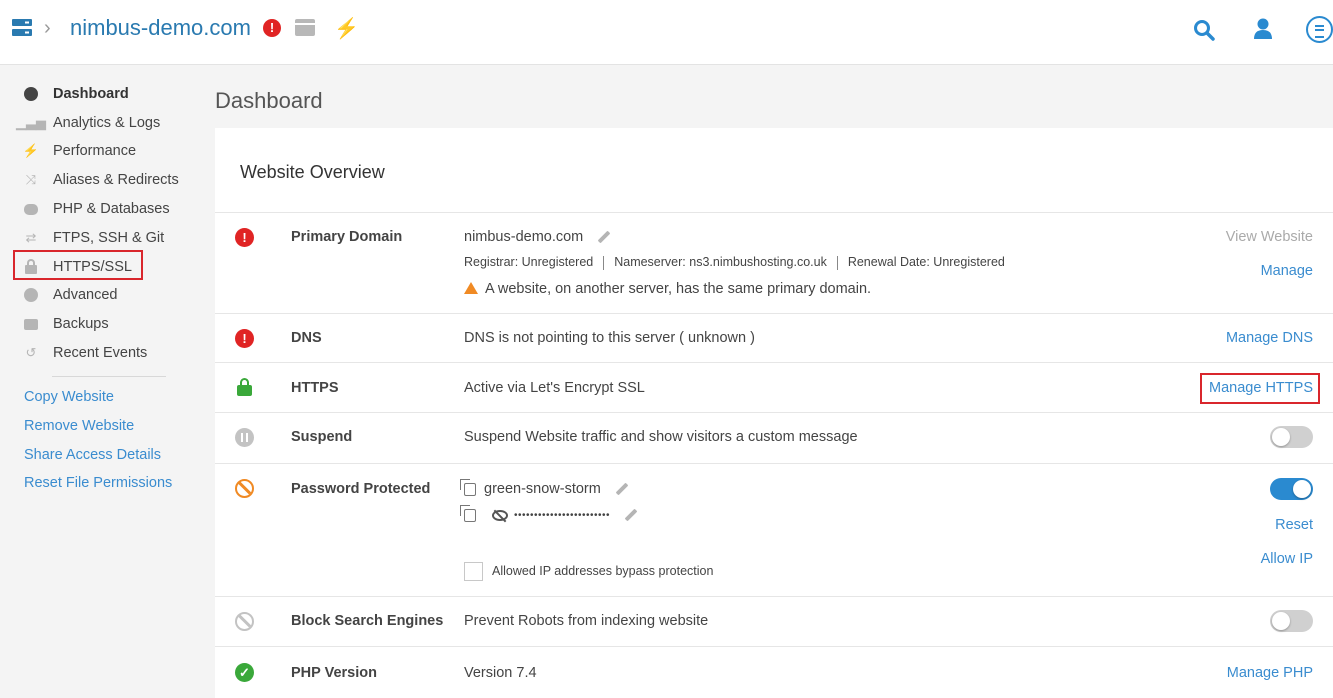 The width and height of the screenshot is (1333, 698). I want to click on suspend-toggle, so click(1291, 437).